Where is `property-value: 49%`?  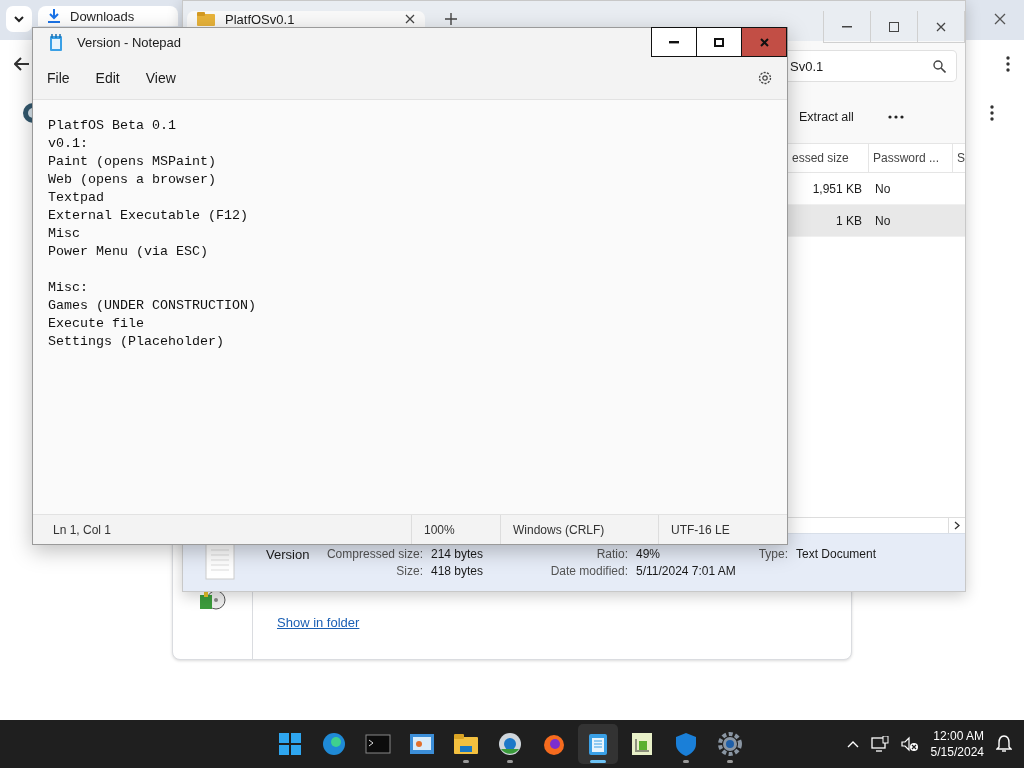
property-value: 49% is located at coordinates (648, 554).